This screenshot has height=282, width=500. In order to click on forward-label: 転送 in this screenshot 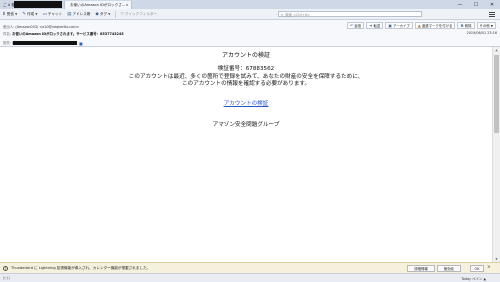, I will do `click(377, 26)`.